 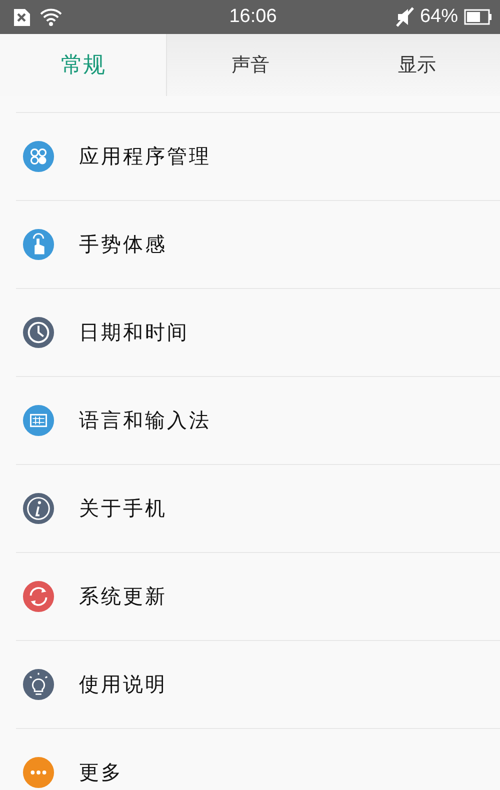 What do you see at coordinates (145, 156) in the screenshot?
I see `menu-item: 应用程序管理` at bounding box center [145, 156].